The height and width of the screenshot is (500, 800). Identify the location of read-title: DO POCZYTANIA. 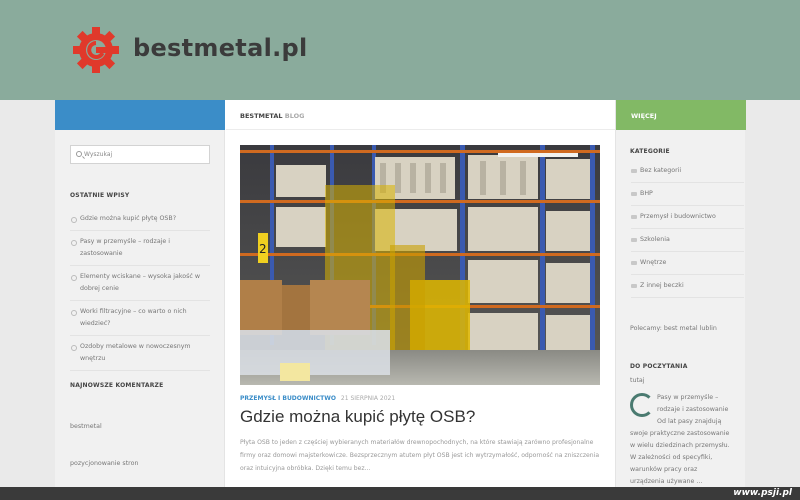
(659, 366).